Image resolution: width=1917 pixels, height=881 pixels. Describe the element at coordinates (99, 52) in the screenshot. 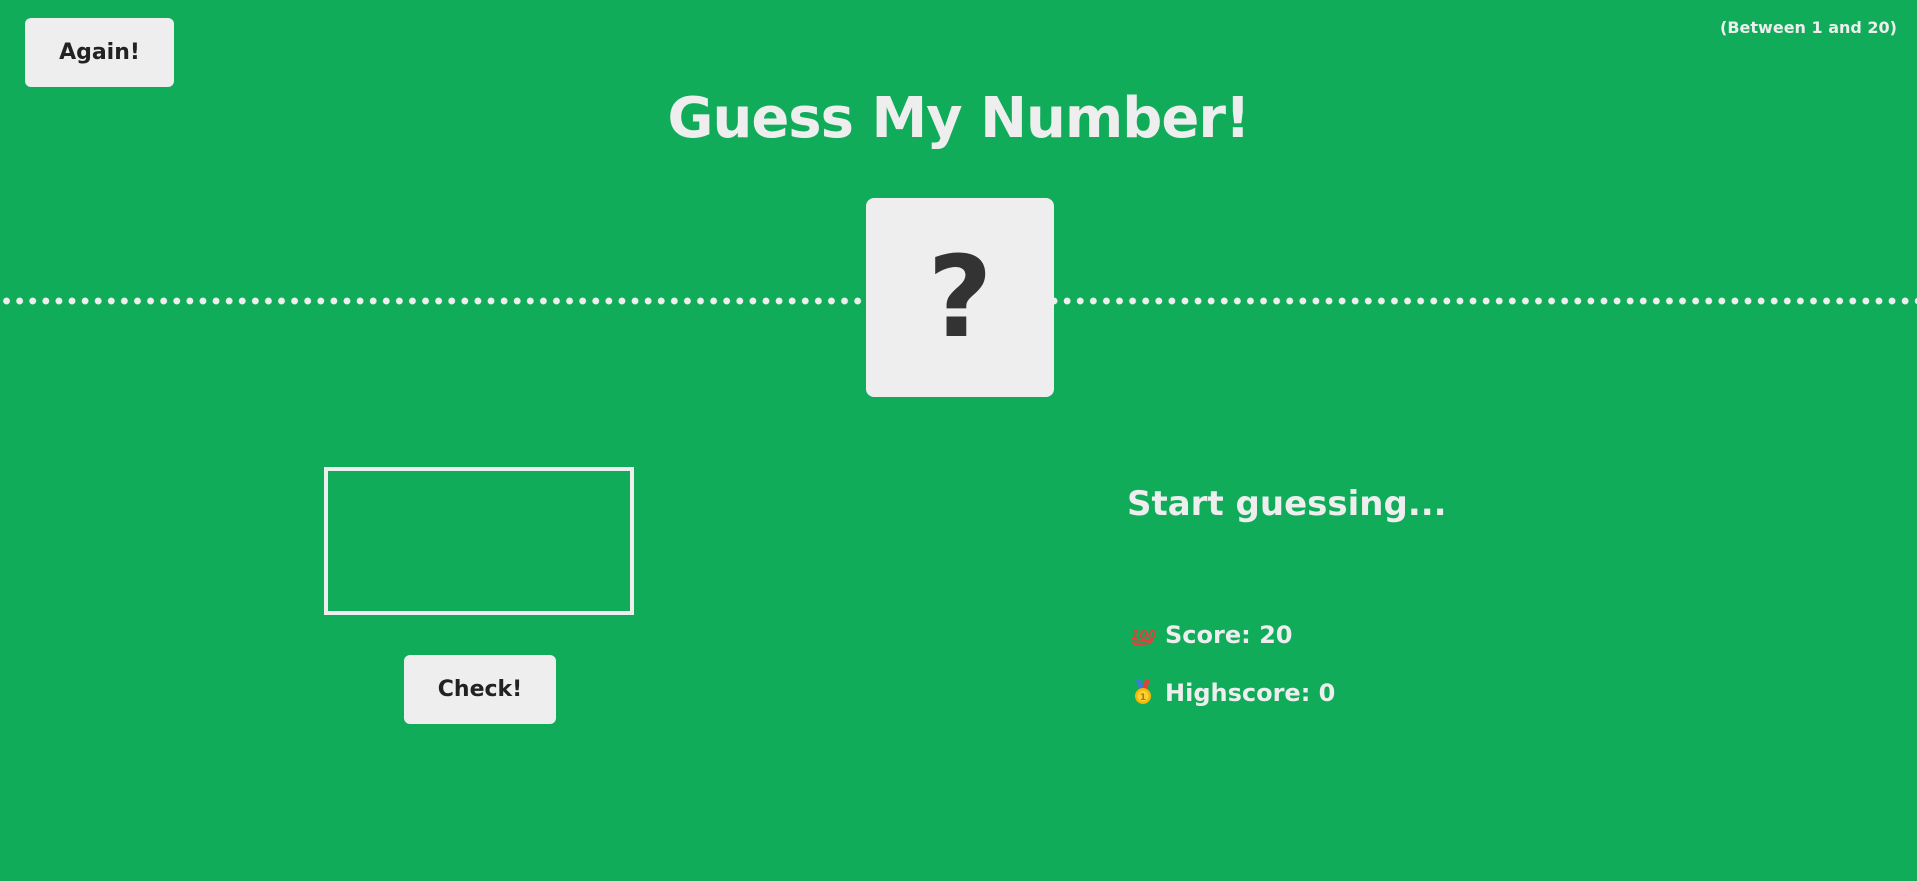

I see `again-button: Again!` at that location.